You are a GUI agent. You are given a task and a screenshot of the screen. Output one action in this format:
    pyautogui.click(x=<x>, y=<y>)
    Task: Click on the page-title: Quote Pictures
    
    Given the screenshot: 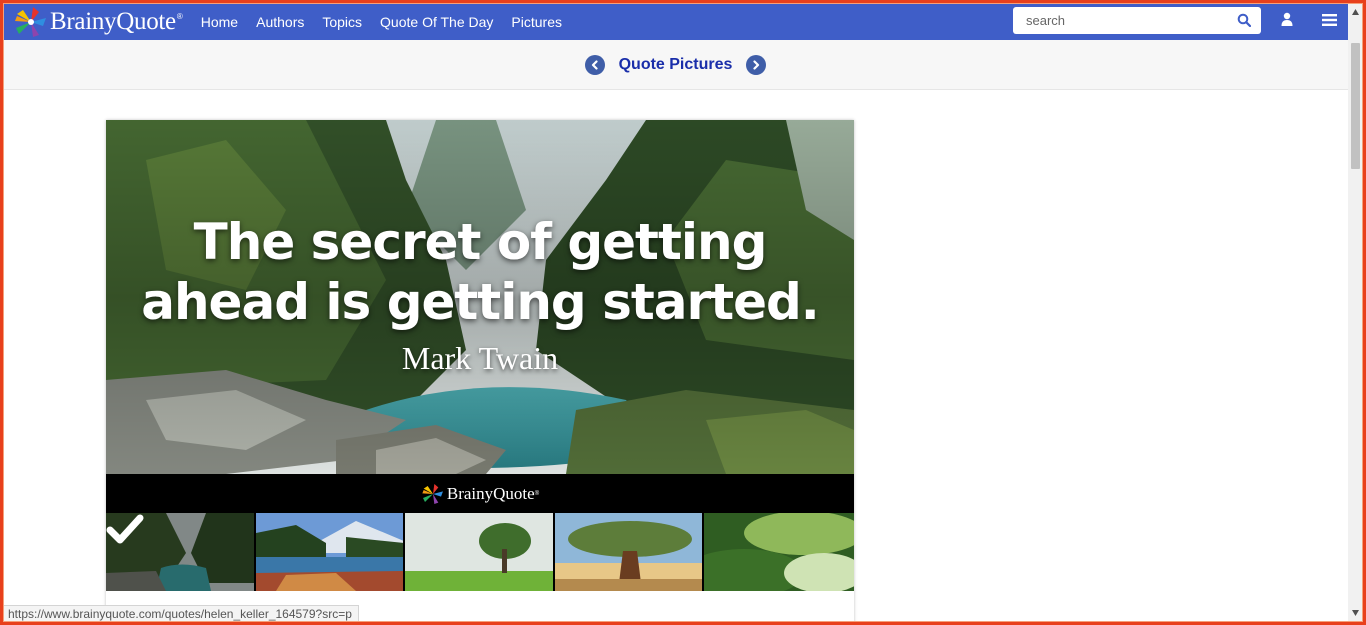 What is the action you would take?
    pyautogui.click(x=675, y=64)
    